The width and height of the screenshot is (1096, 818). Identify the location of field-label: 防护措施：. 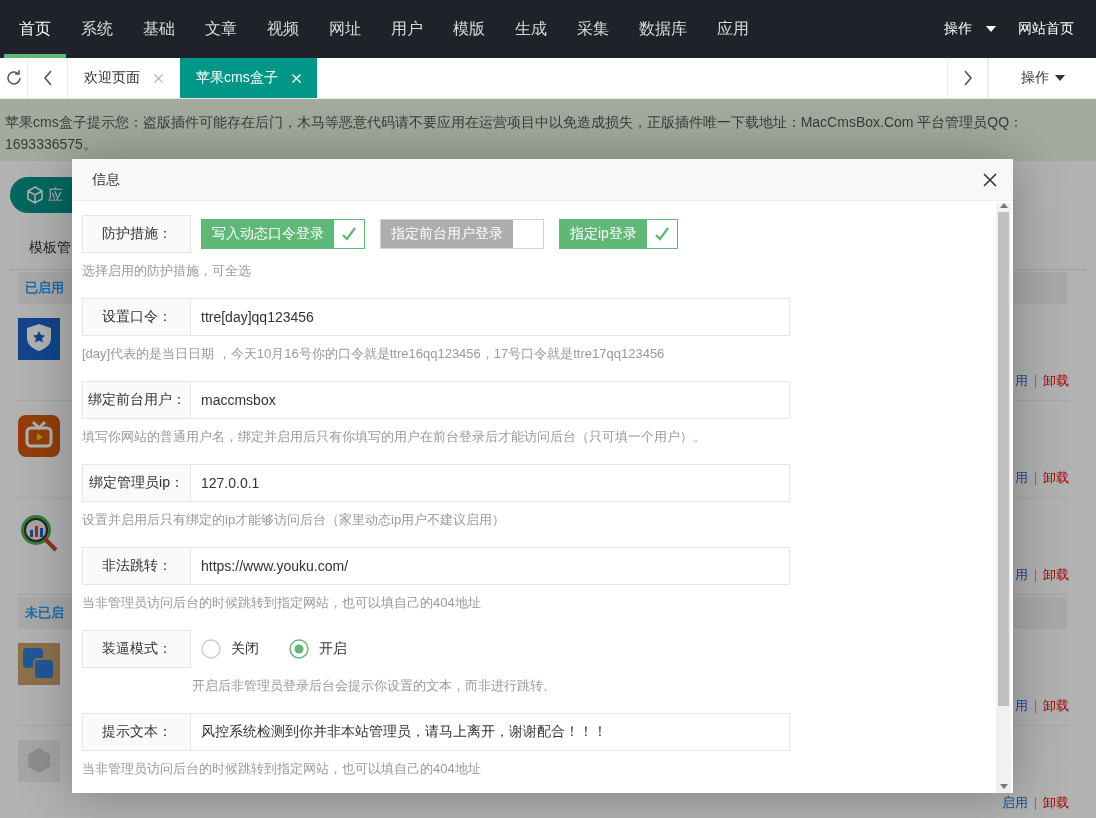
(136, 234).